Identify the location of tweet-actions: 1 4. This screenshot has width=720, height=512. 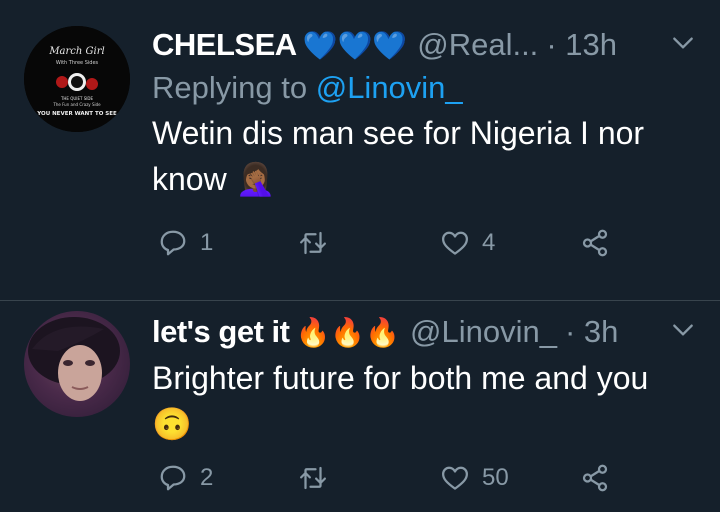
(387, 248).